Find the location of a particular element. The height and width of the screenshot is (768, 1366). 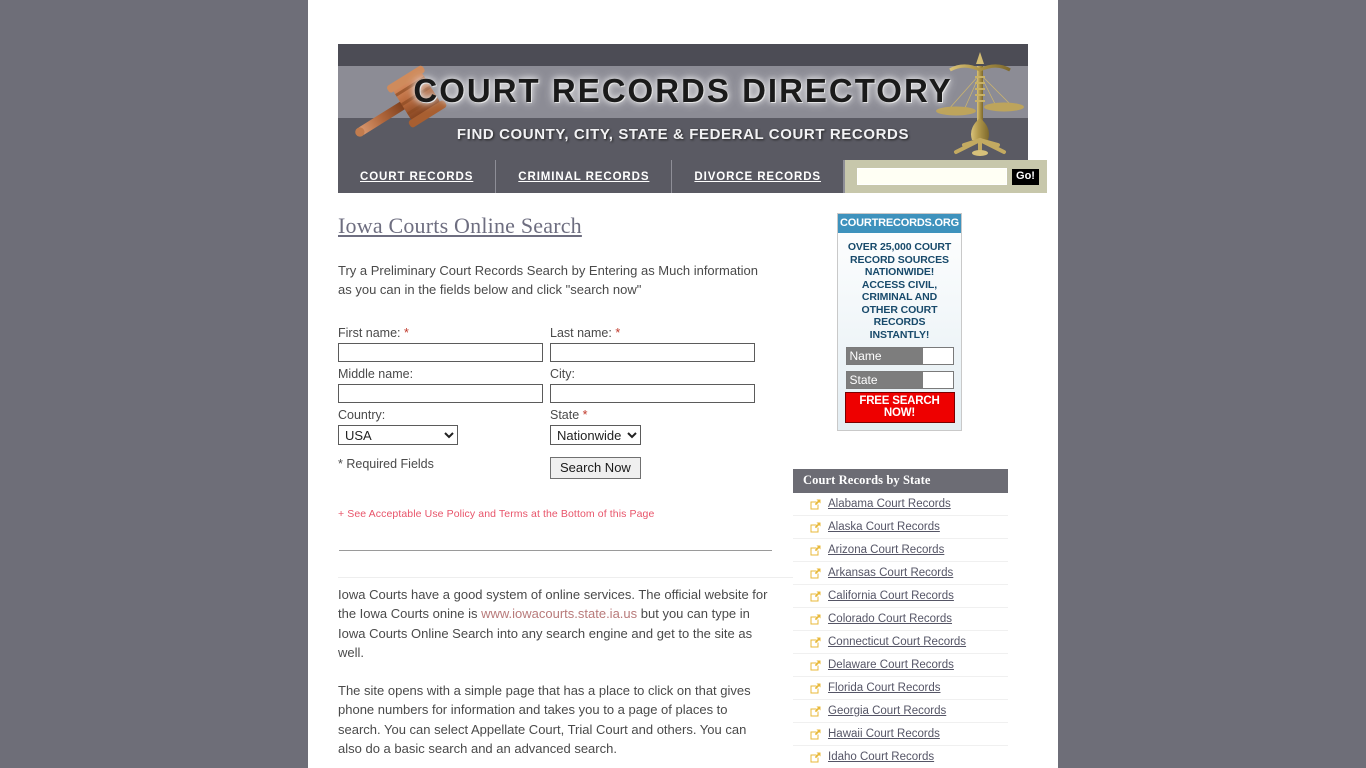

nav-label: DIVORCE RECORDS is located at coordinates (758, 176).